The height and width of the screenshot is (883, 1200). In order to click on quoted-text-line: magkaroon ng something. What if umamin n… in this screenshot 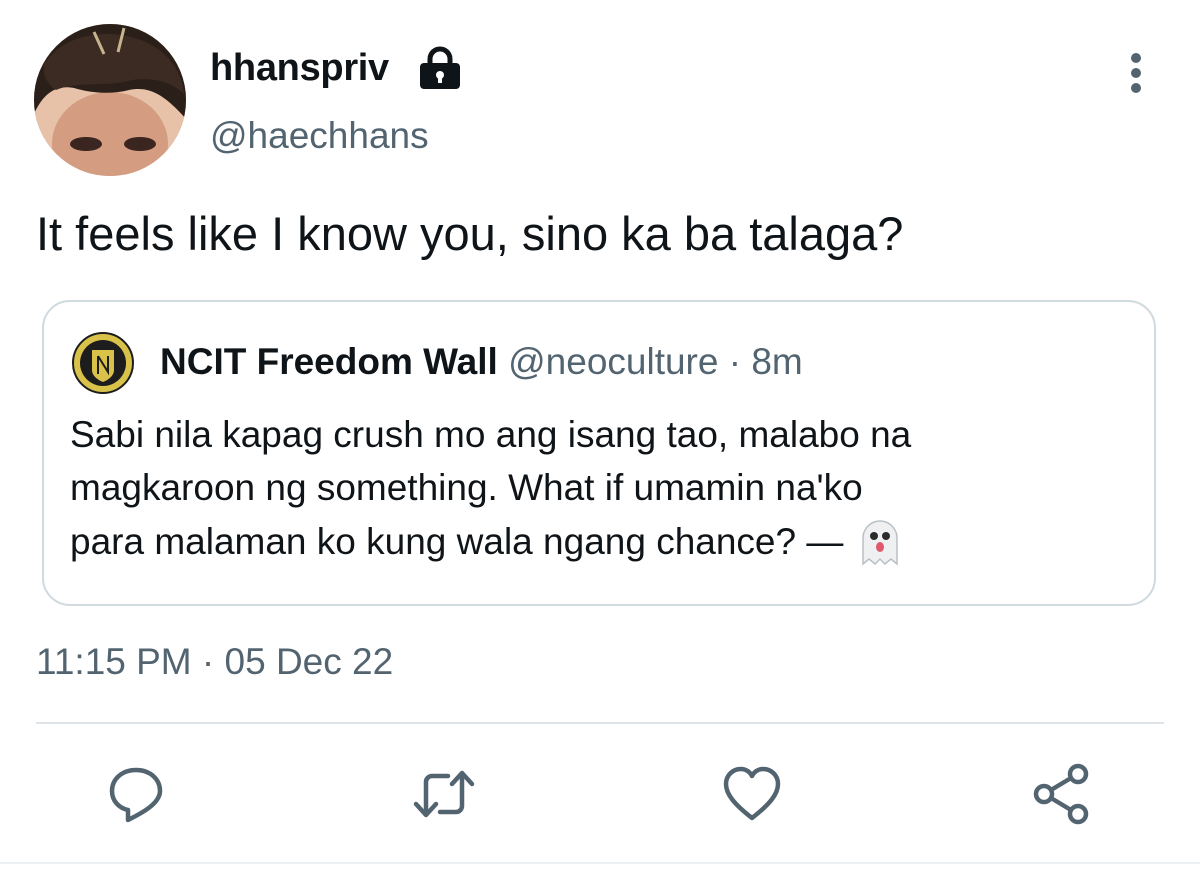, I will do `click(466, 487)`.